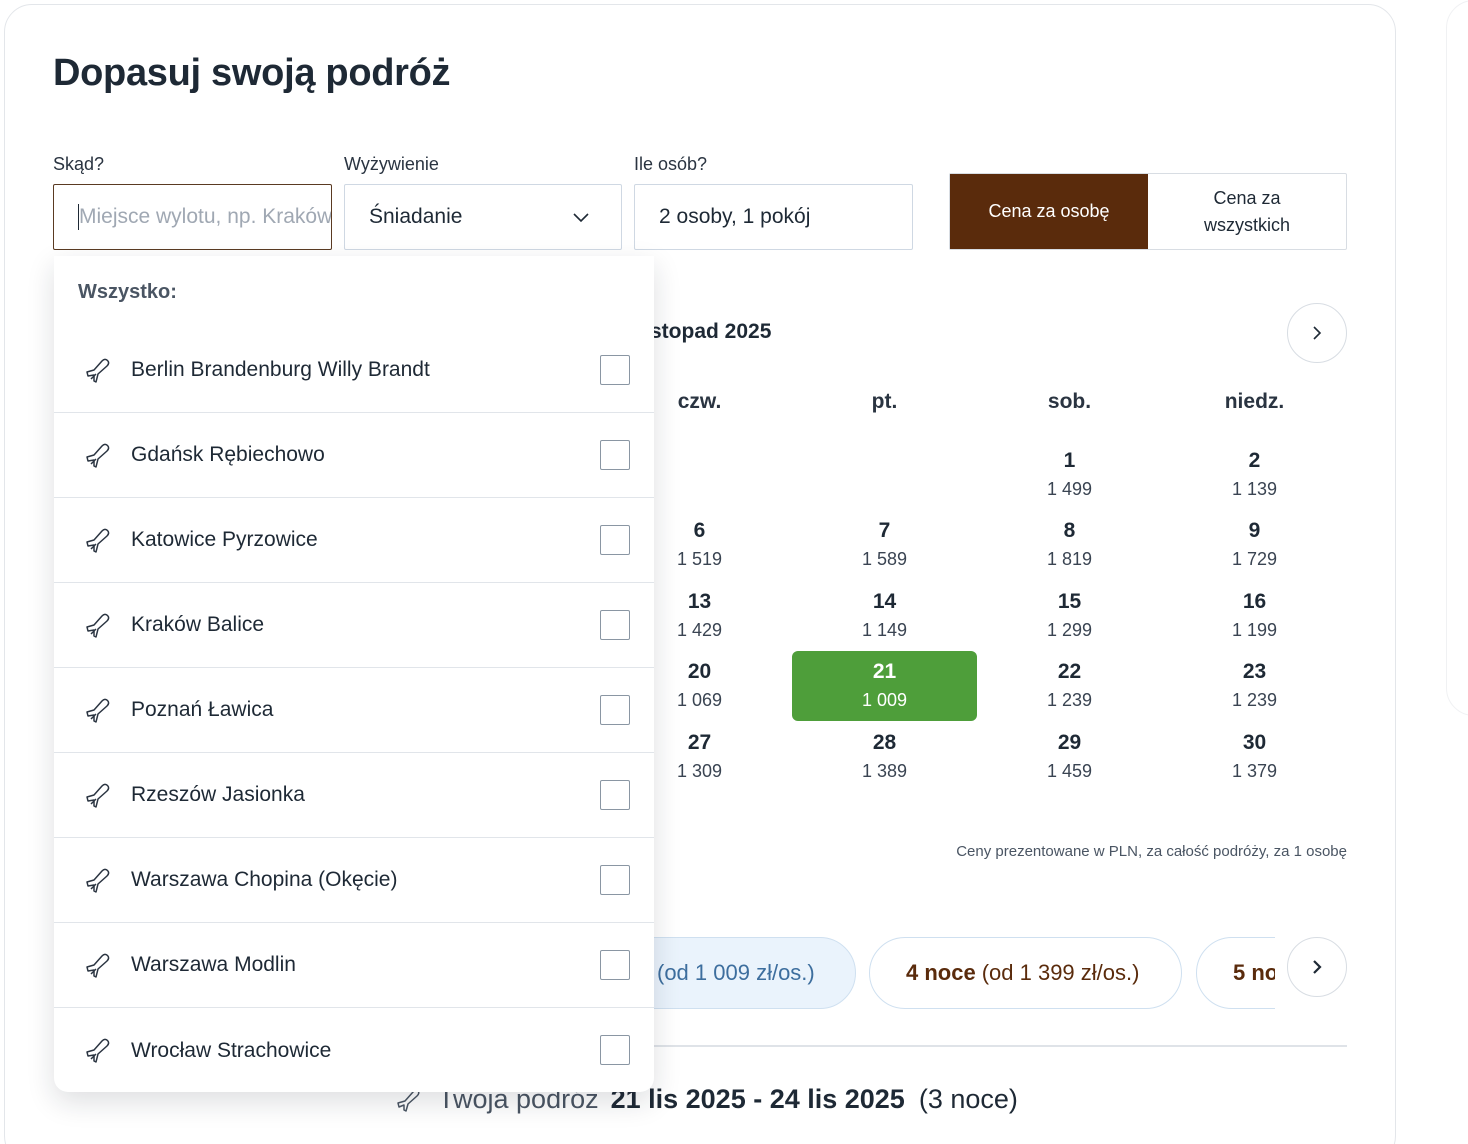  Describe the element at coordinates (968, 1099) in the screenshot. I see `trip-nights: (3 noce)` at that location.